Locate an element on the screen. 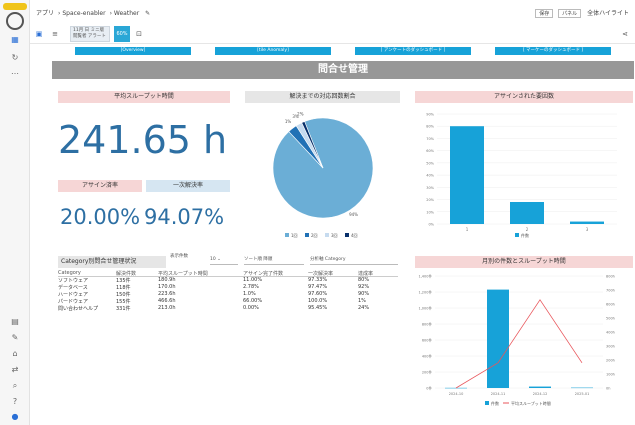 The width and height of the screenshot is (635, 425). date-filter: 11月 日 ミニ版 閲覧者 アラート is located at coordinates (90, 34).